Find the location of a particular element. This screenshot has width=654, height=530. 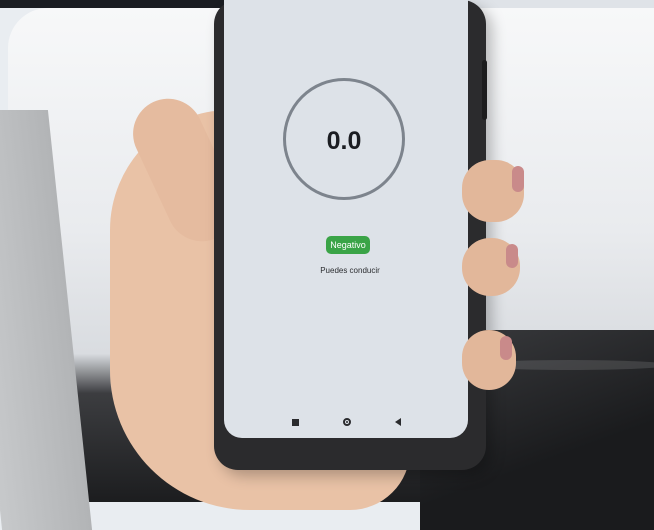

home-circle-icon is located at coordinates (346, 422).